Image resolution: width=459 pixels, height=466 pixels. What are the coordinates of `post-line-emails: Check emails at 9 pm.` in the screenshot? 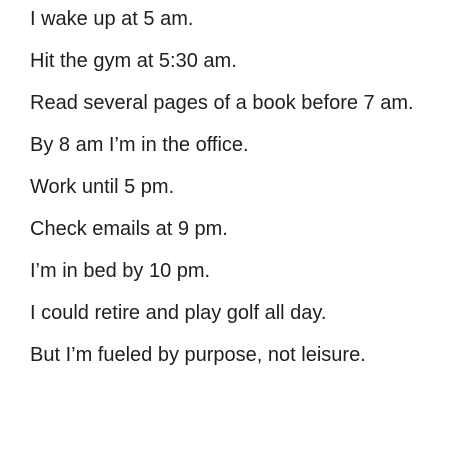 It's located at (129, 229).